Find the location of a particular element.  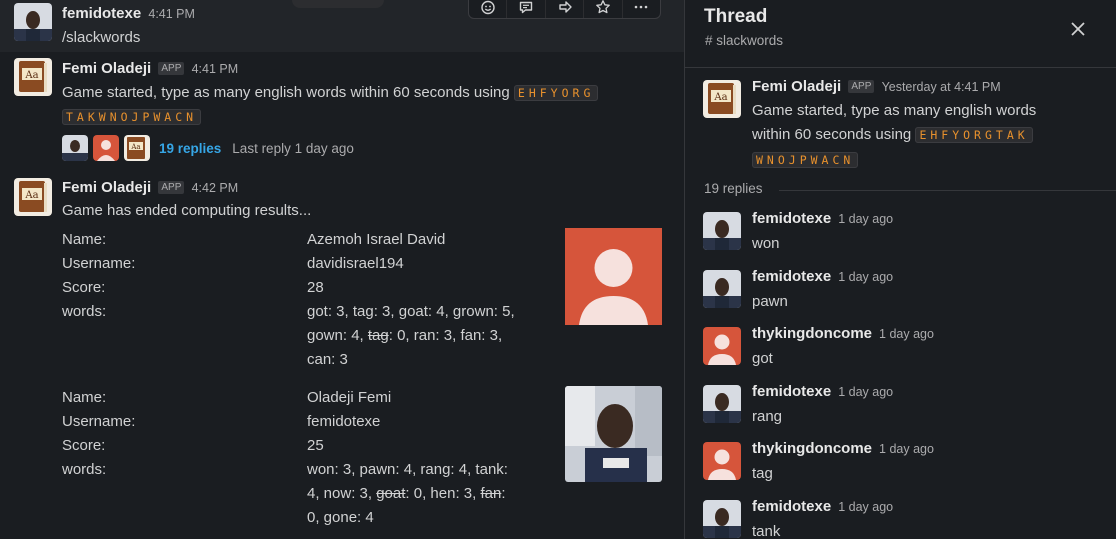

player-words: won: 3, pawn: 4, rang: 4, tank: is located at coordinates (407, 469).